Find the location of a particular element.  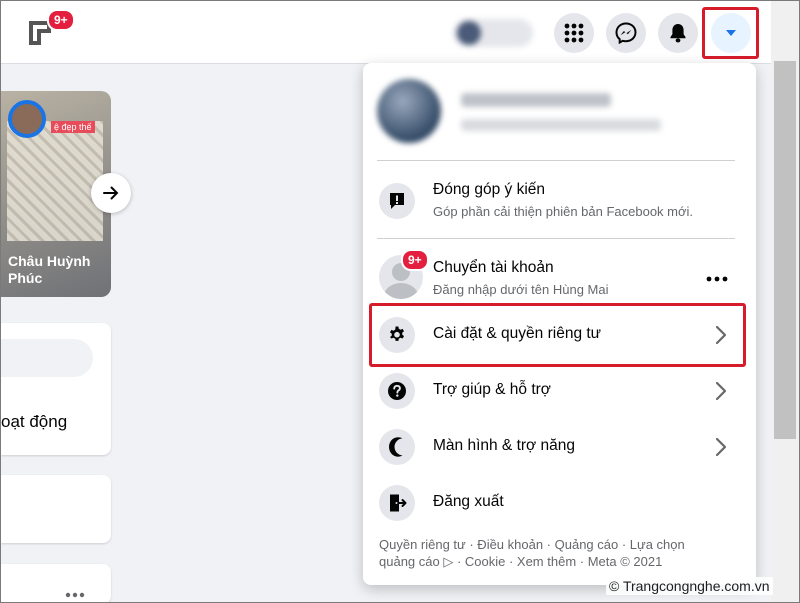

profile-name-blurred is located at coordinates (536, 100).